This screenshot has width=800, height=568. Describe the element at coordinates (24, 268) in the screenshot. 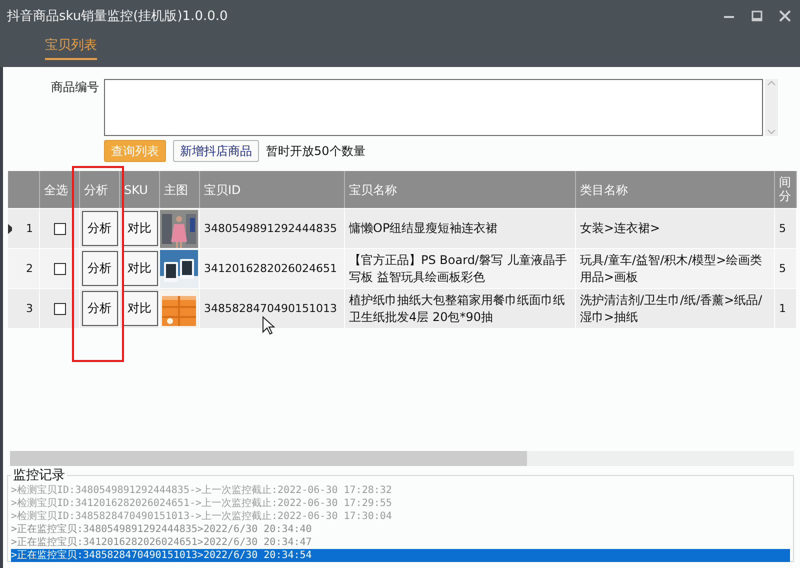

I see `row-header: 2` at that location.